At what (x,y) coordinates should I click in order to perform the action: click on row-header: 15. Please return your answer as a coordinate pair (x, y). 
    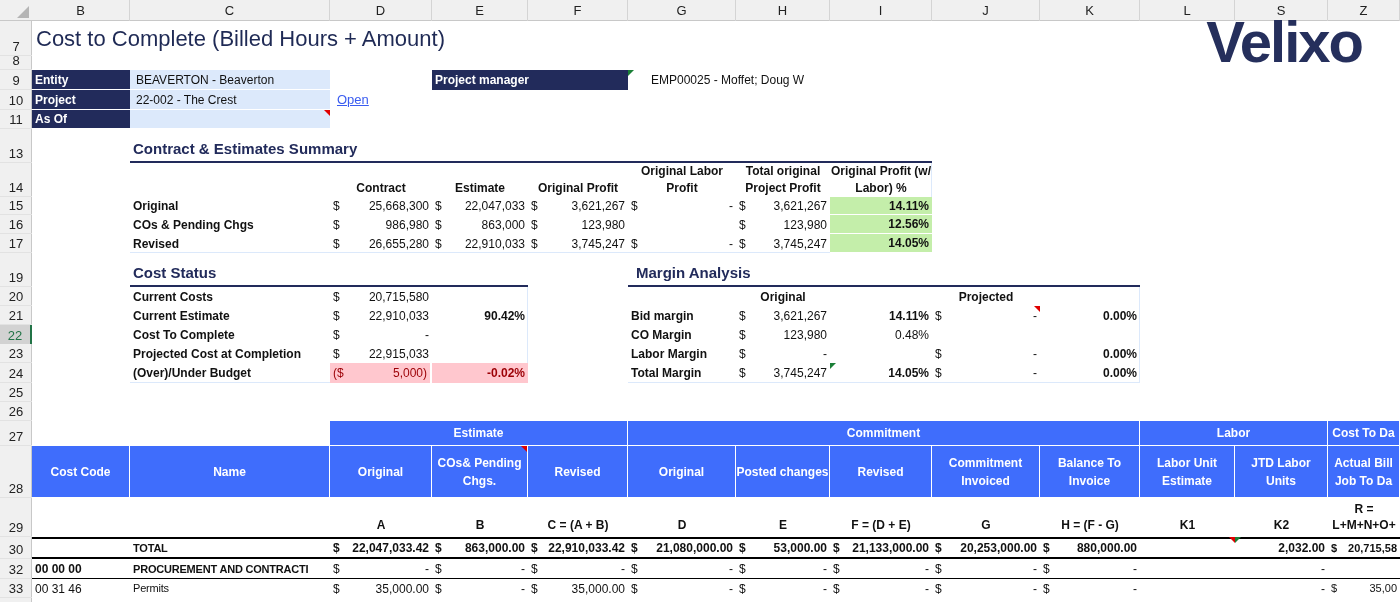
    Looking at the image, I should click on (16, 206).